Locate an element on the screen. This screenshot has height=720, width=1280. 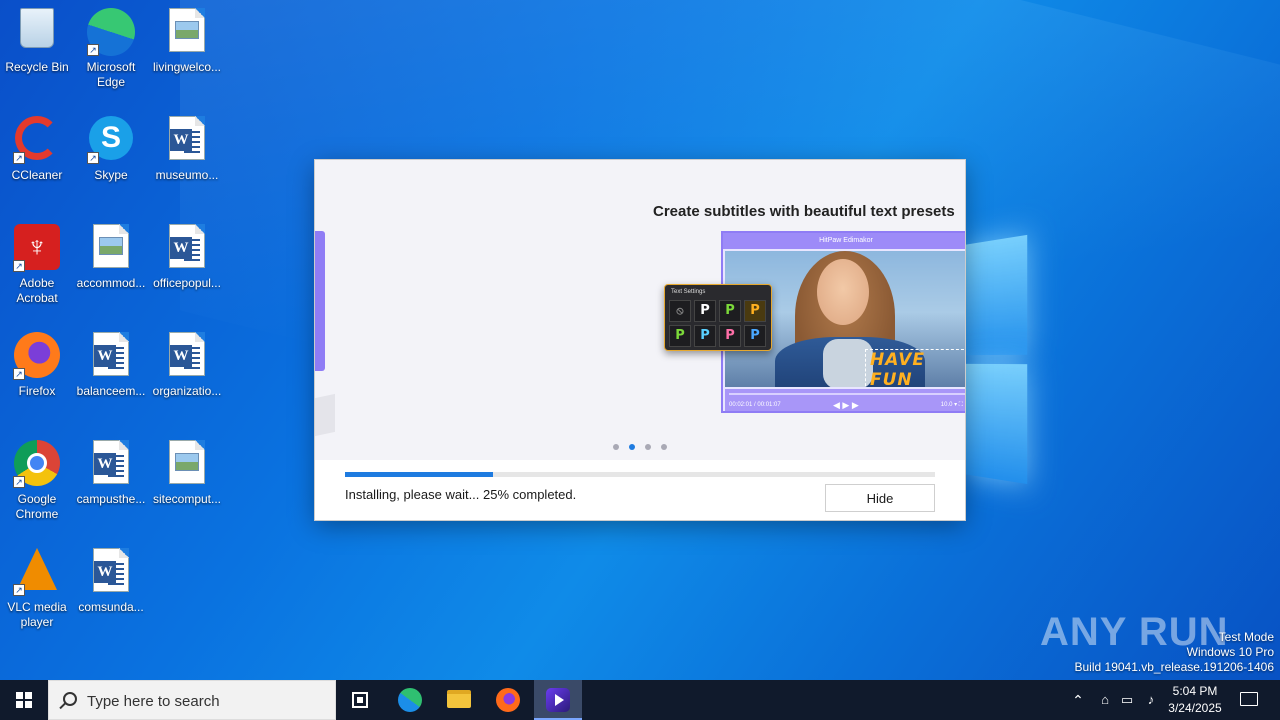
search-input is located at coordinates (207, 701).